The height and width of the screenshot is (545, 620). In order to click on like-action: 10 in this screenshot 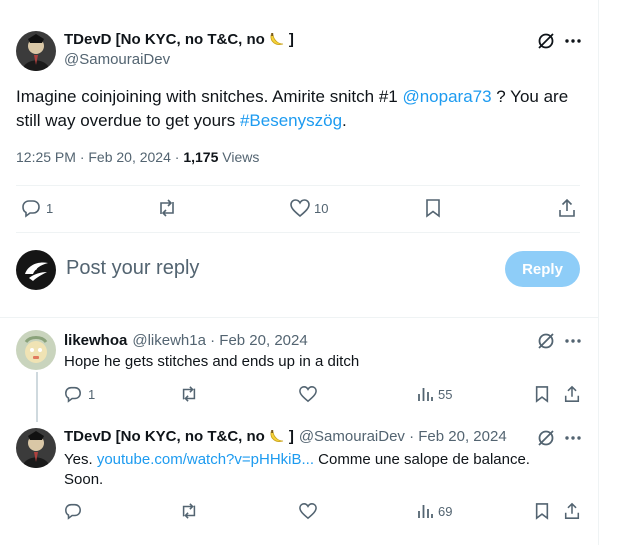, I will do `click(308, 208)`.